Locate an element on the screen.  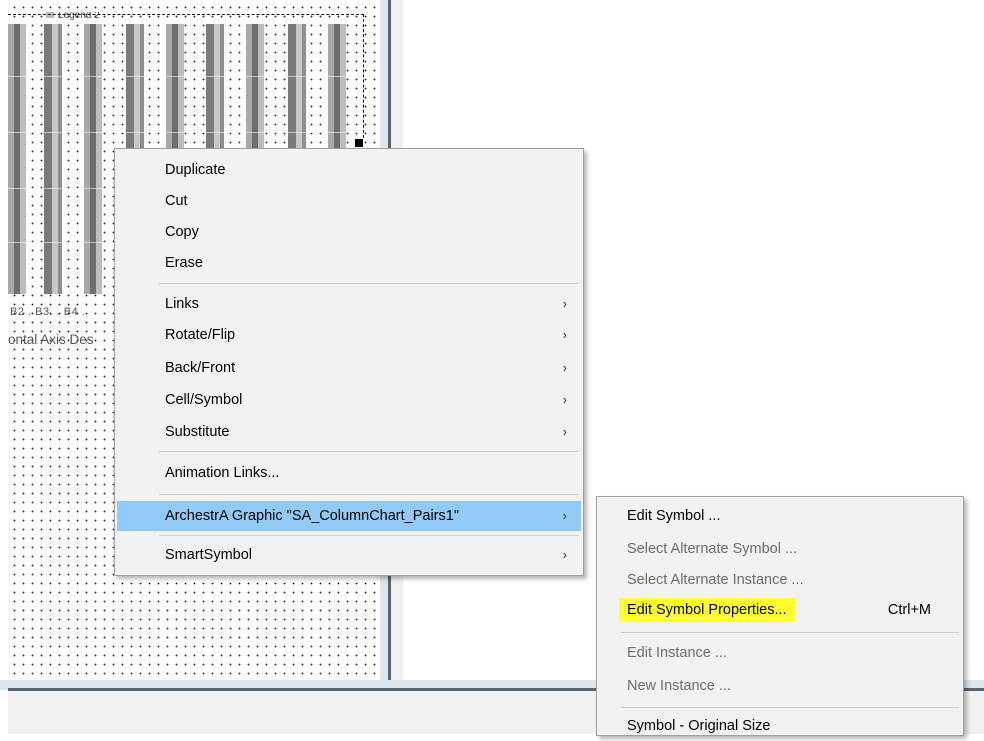
menu-item-label: Rotate/Flip is located at coordinates (200, 335).